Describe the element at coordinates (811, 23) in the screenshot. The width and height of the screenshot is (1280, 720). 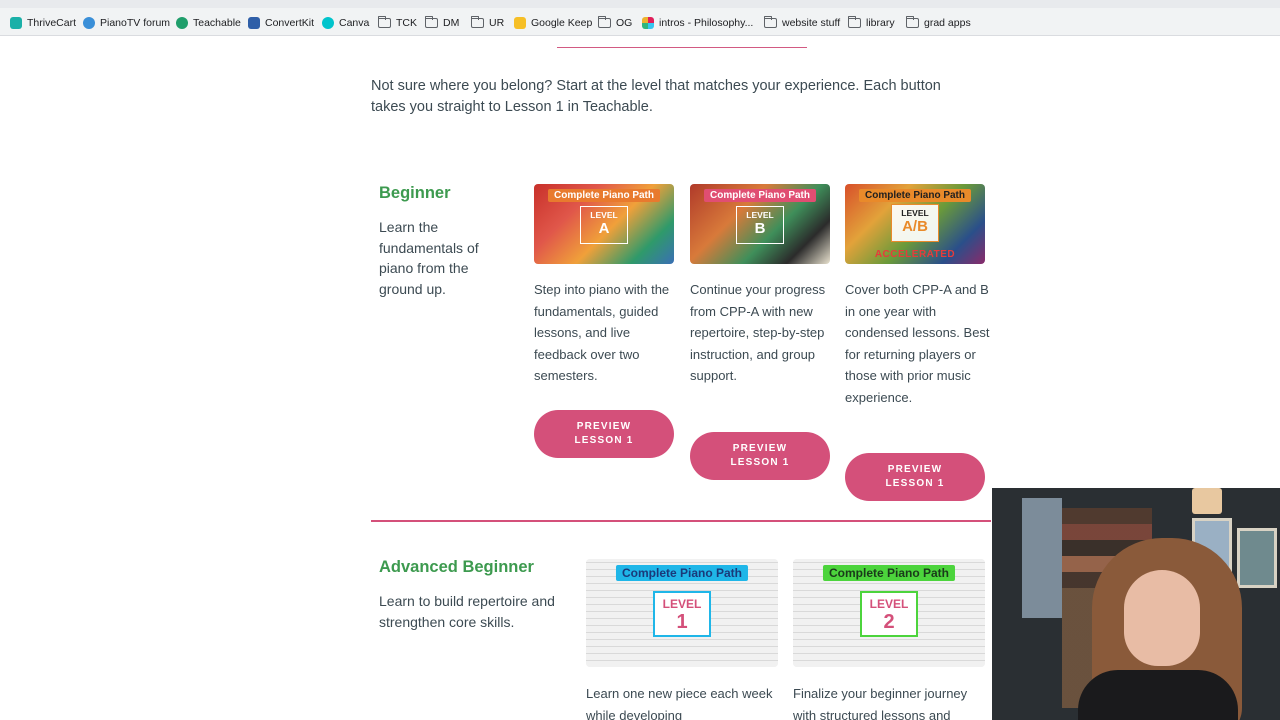
I see `bookmark-label: website stuff` at that location.